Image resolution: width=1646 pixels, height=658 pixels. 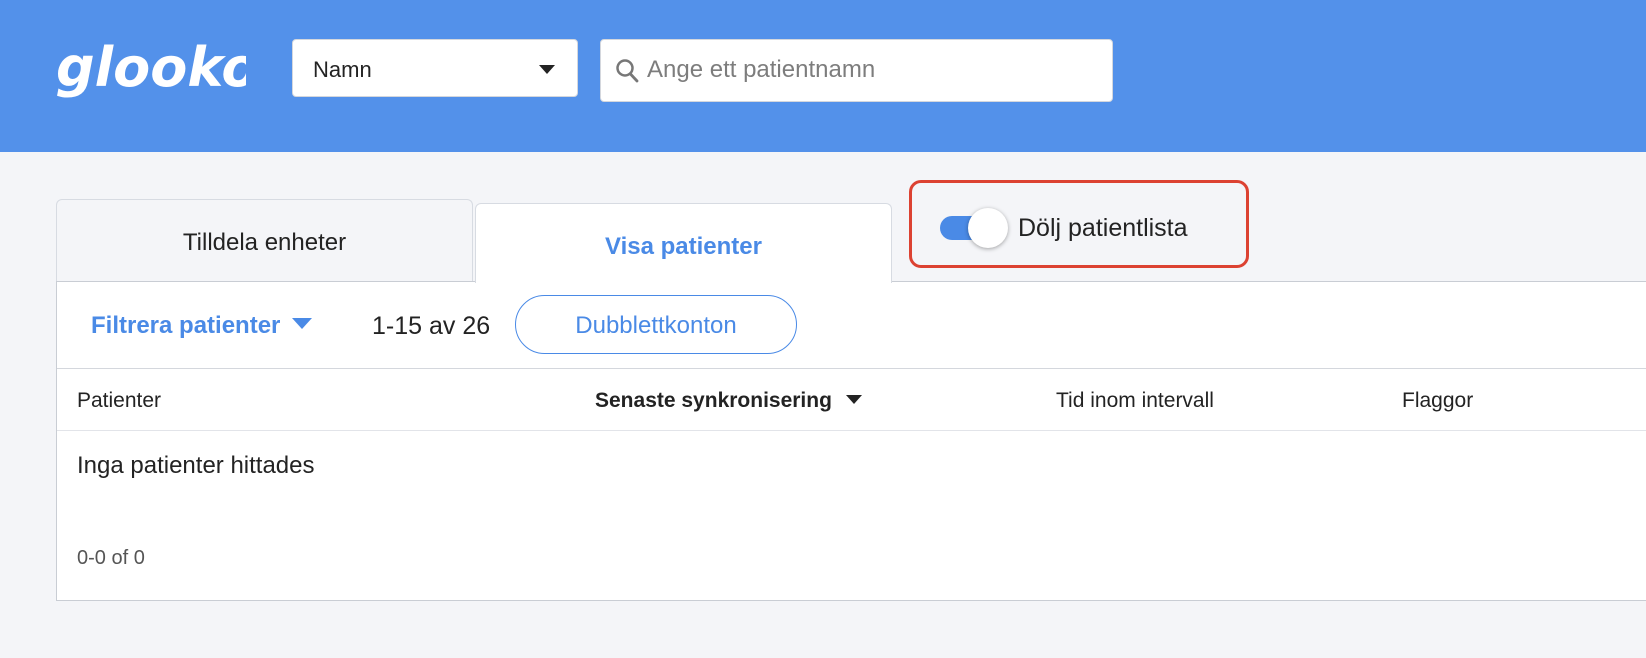 What do you see at coordinates (988, 228) in the screenshot?
I see `toggle-knob` at bounding box center [988, 228].